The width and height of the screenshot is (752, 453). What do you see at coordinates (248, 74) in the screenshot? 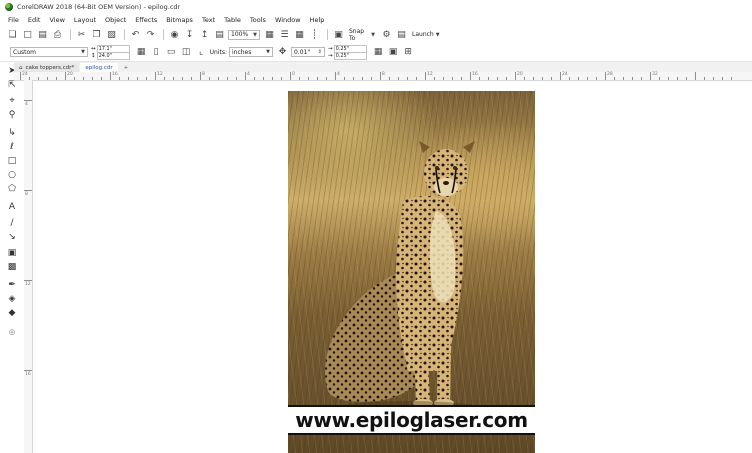
I see `ruler-label: 4` at bounding box center [248, 74].